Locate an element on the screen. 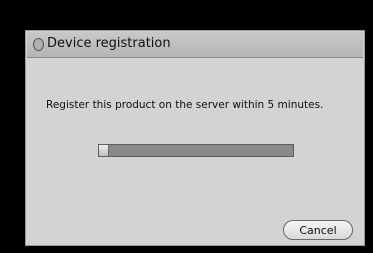  cancel-button: Cancel is located at coordinates (318, 230).